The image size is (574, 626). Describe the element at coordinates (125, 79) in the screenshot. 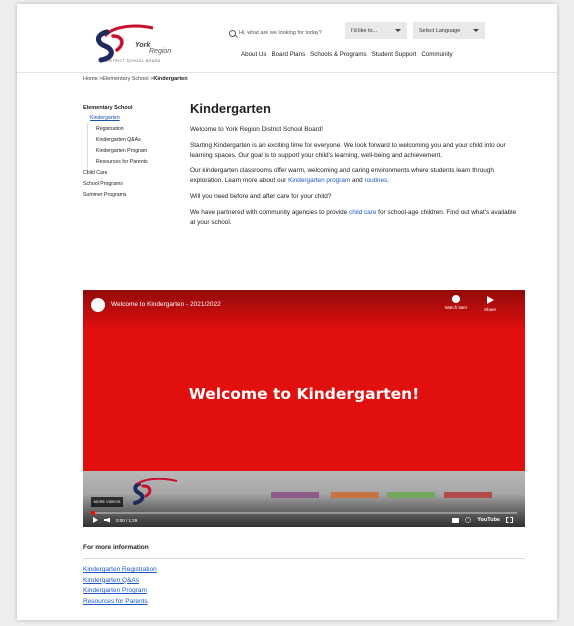

I see `breadcrumb-elementary: Elementary School` at that location.